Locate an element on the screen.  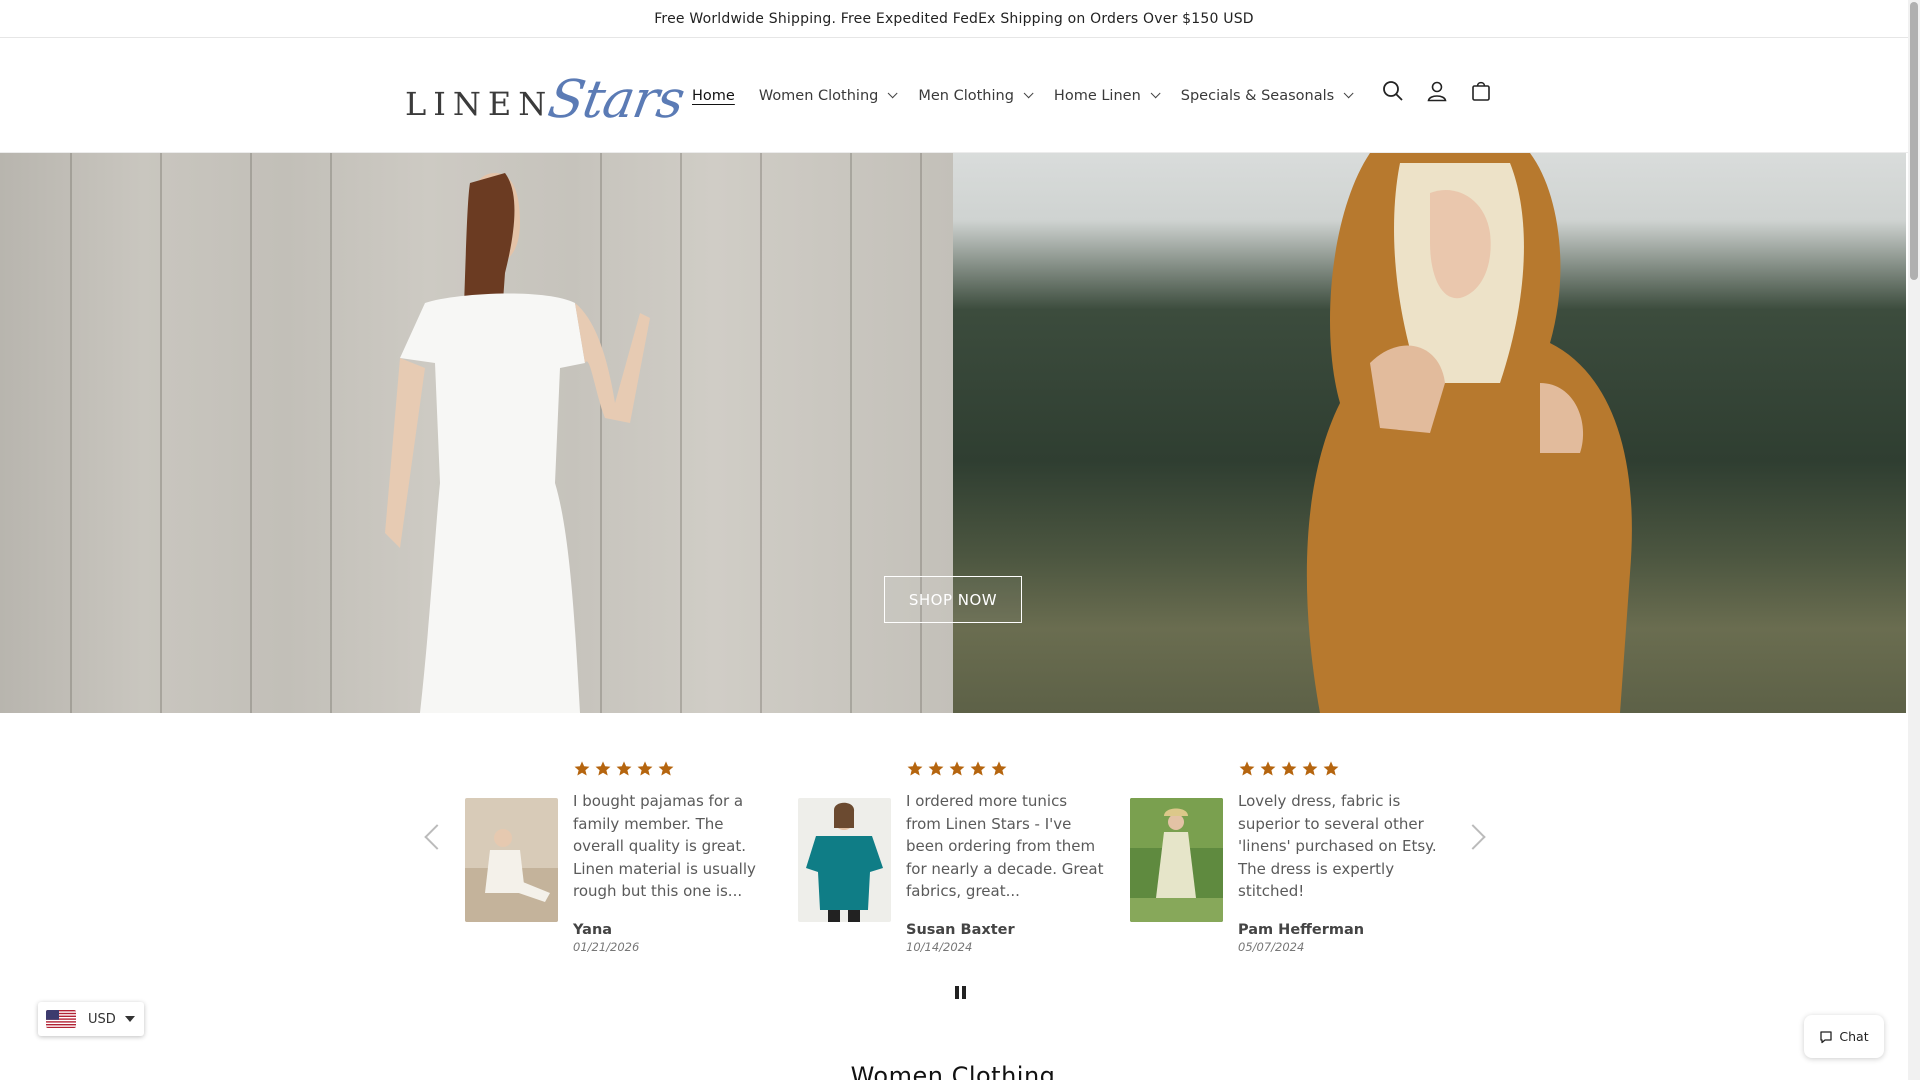
nav-item-home-linen: Home Linen is located at coordinates (1107, 95).